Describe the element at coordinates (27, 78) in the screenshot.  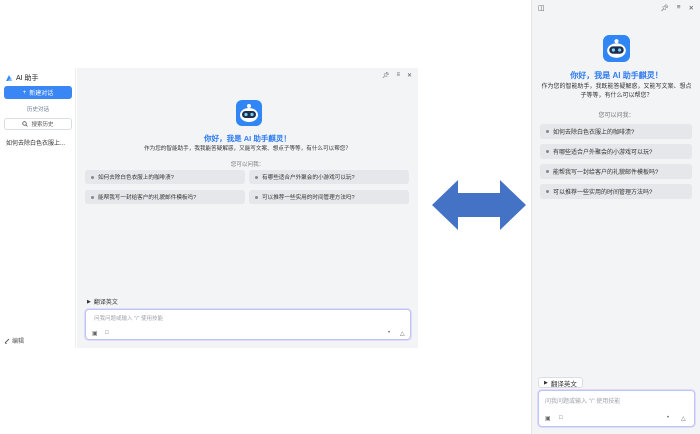
I see `app-title-text: AI 助手` at that location.